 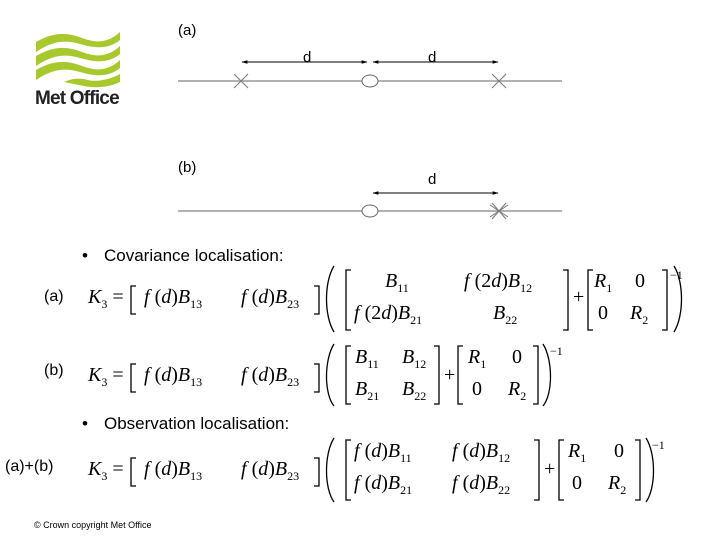 I want to click on waves-icon, so click(x=78, y=60).